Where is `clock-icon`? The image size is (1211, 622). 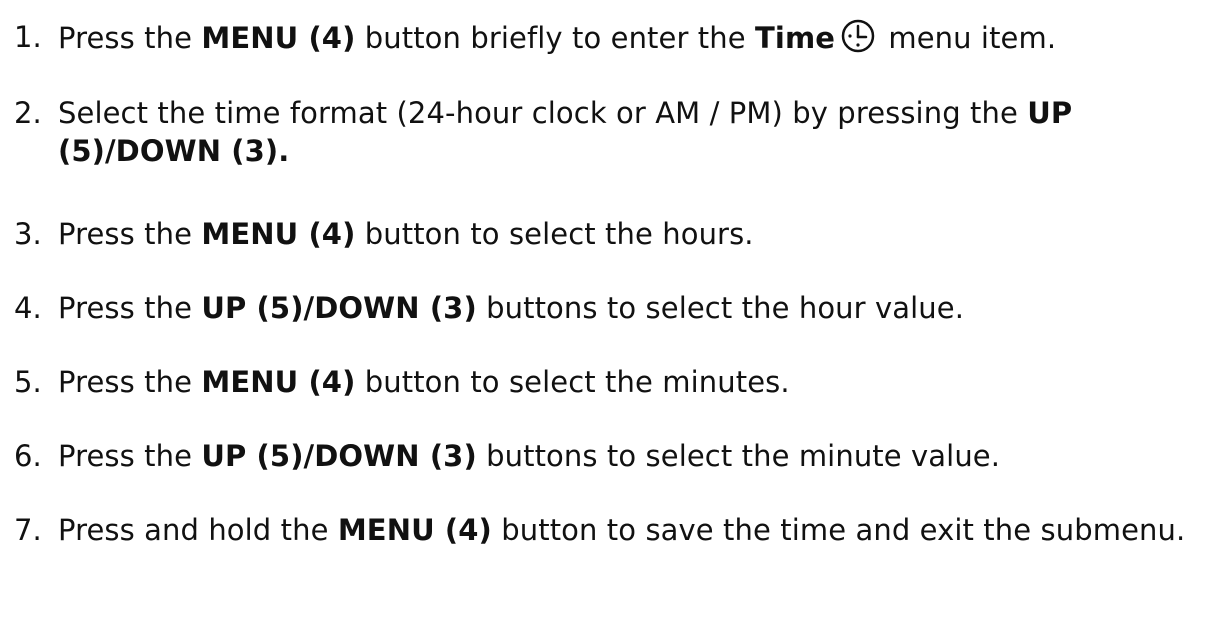
clock-icon is located at coordinates (858, 36).